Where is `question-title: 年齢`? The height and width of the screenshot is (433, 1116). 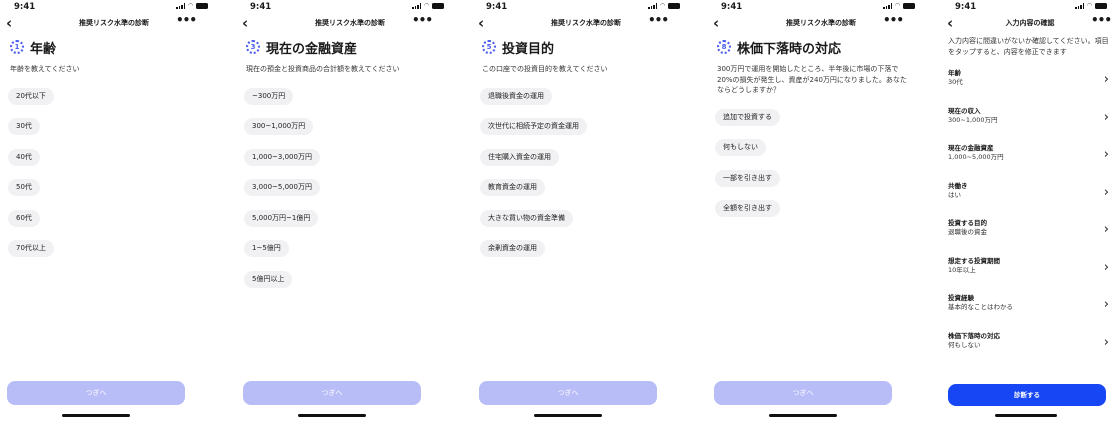 question-title: 年齢 is located at coordinates (43, 49).